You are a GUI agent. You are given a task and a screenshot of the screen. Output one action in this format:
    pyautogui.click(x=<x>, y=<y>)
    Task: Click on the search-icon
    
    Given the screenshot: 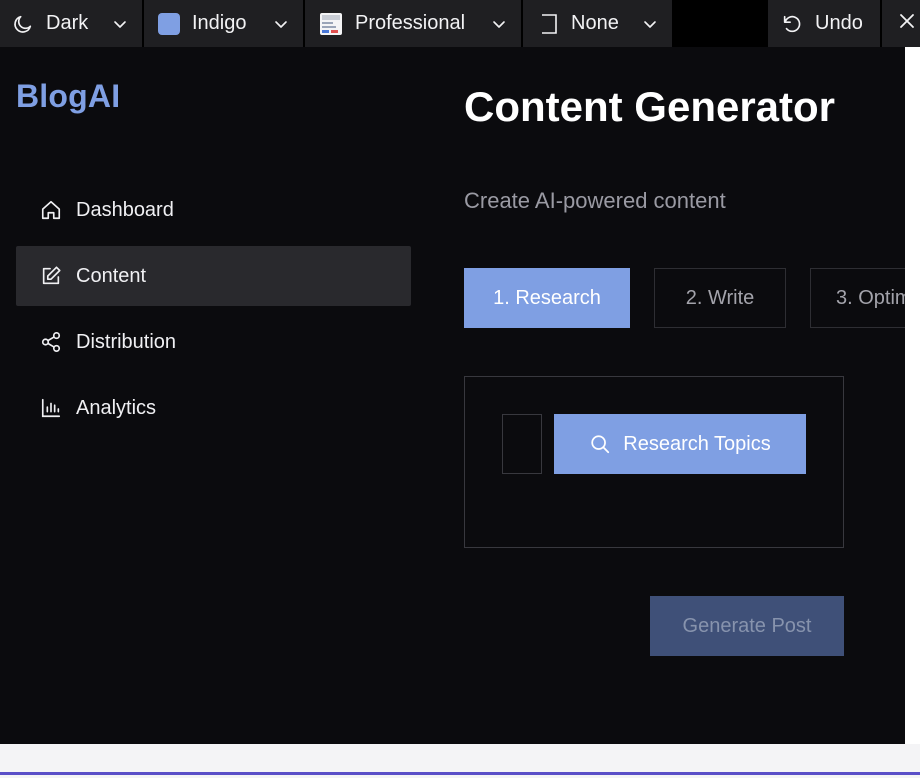 What is the action you would take?
    pyautogui.click(x=600, y=444)
    